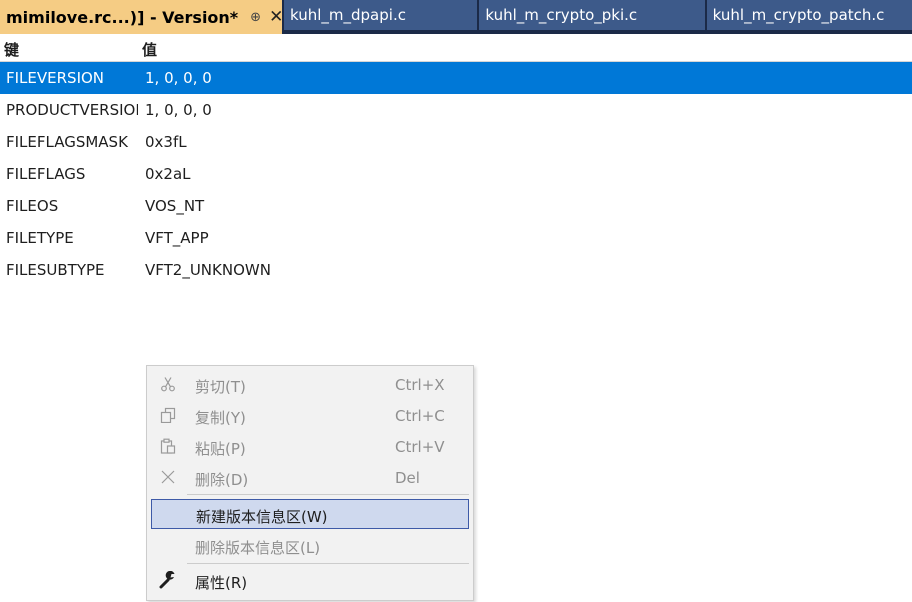 The height and width of the screenshot is (602, 912). Describe the element at coordinates (420, 416) in the screenshot. I see `menu-item-shortcut: Ctrl+C` at that location.